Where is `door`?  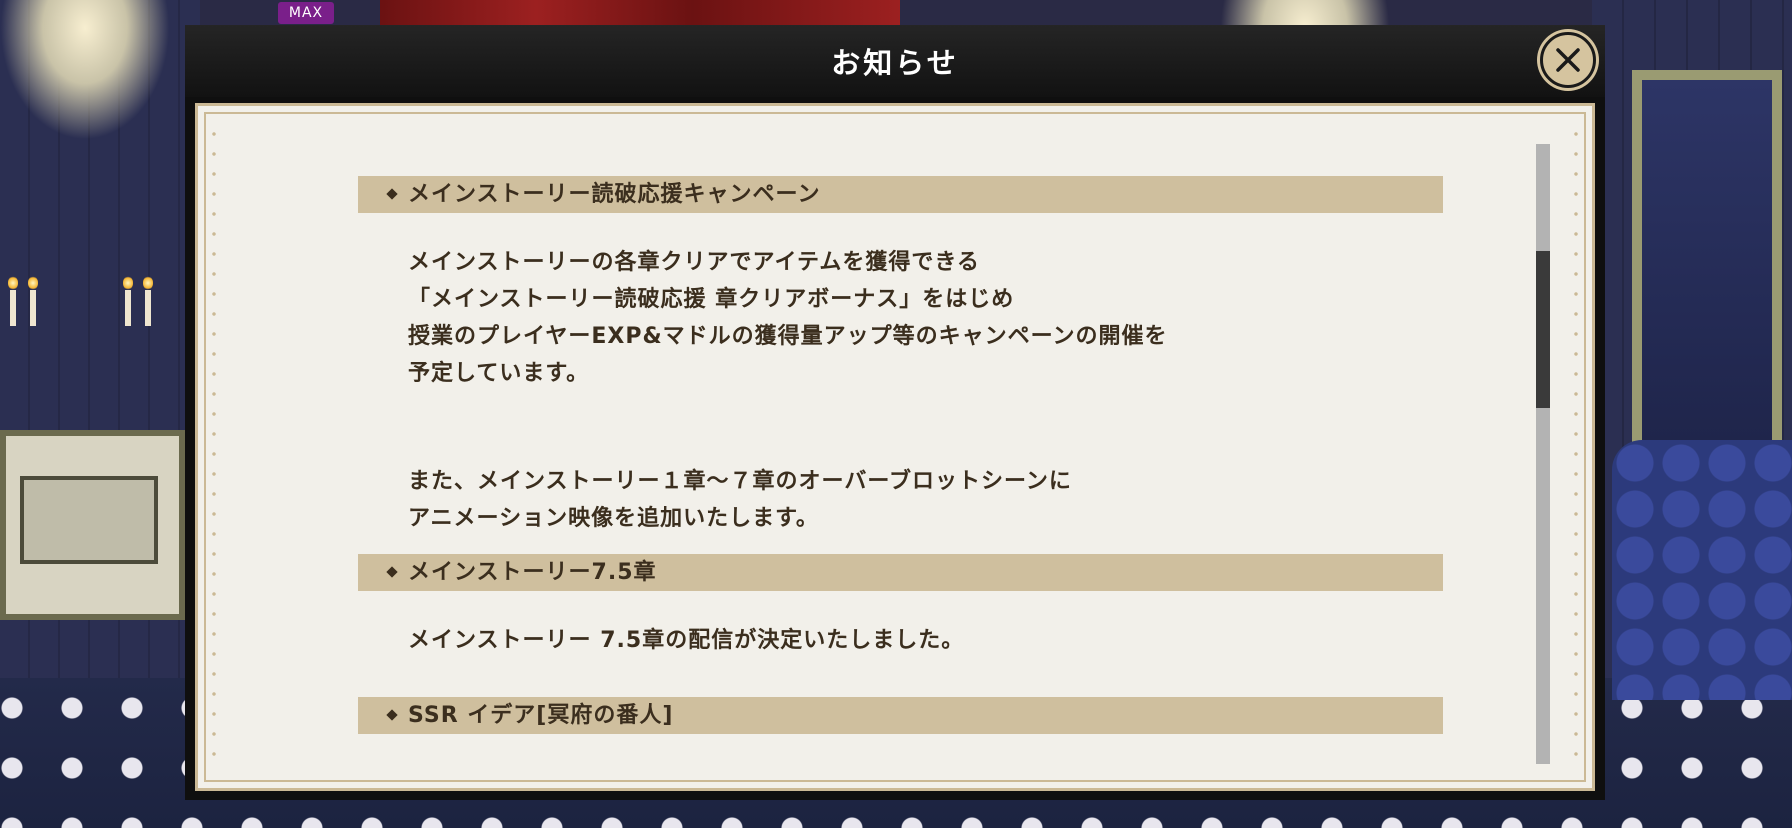
door is located at coordinates (1707, 260).